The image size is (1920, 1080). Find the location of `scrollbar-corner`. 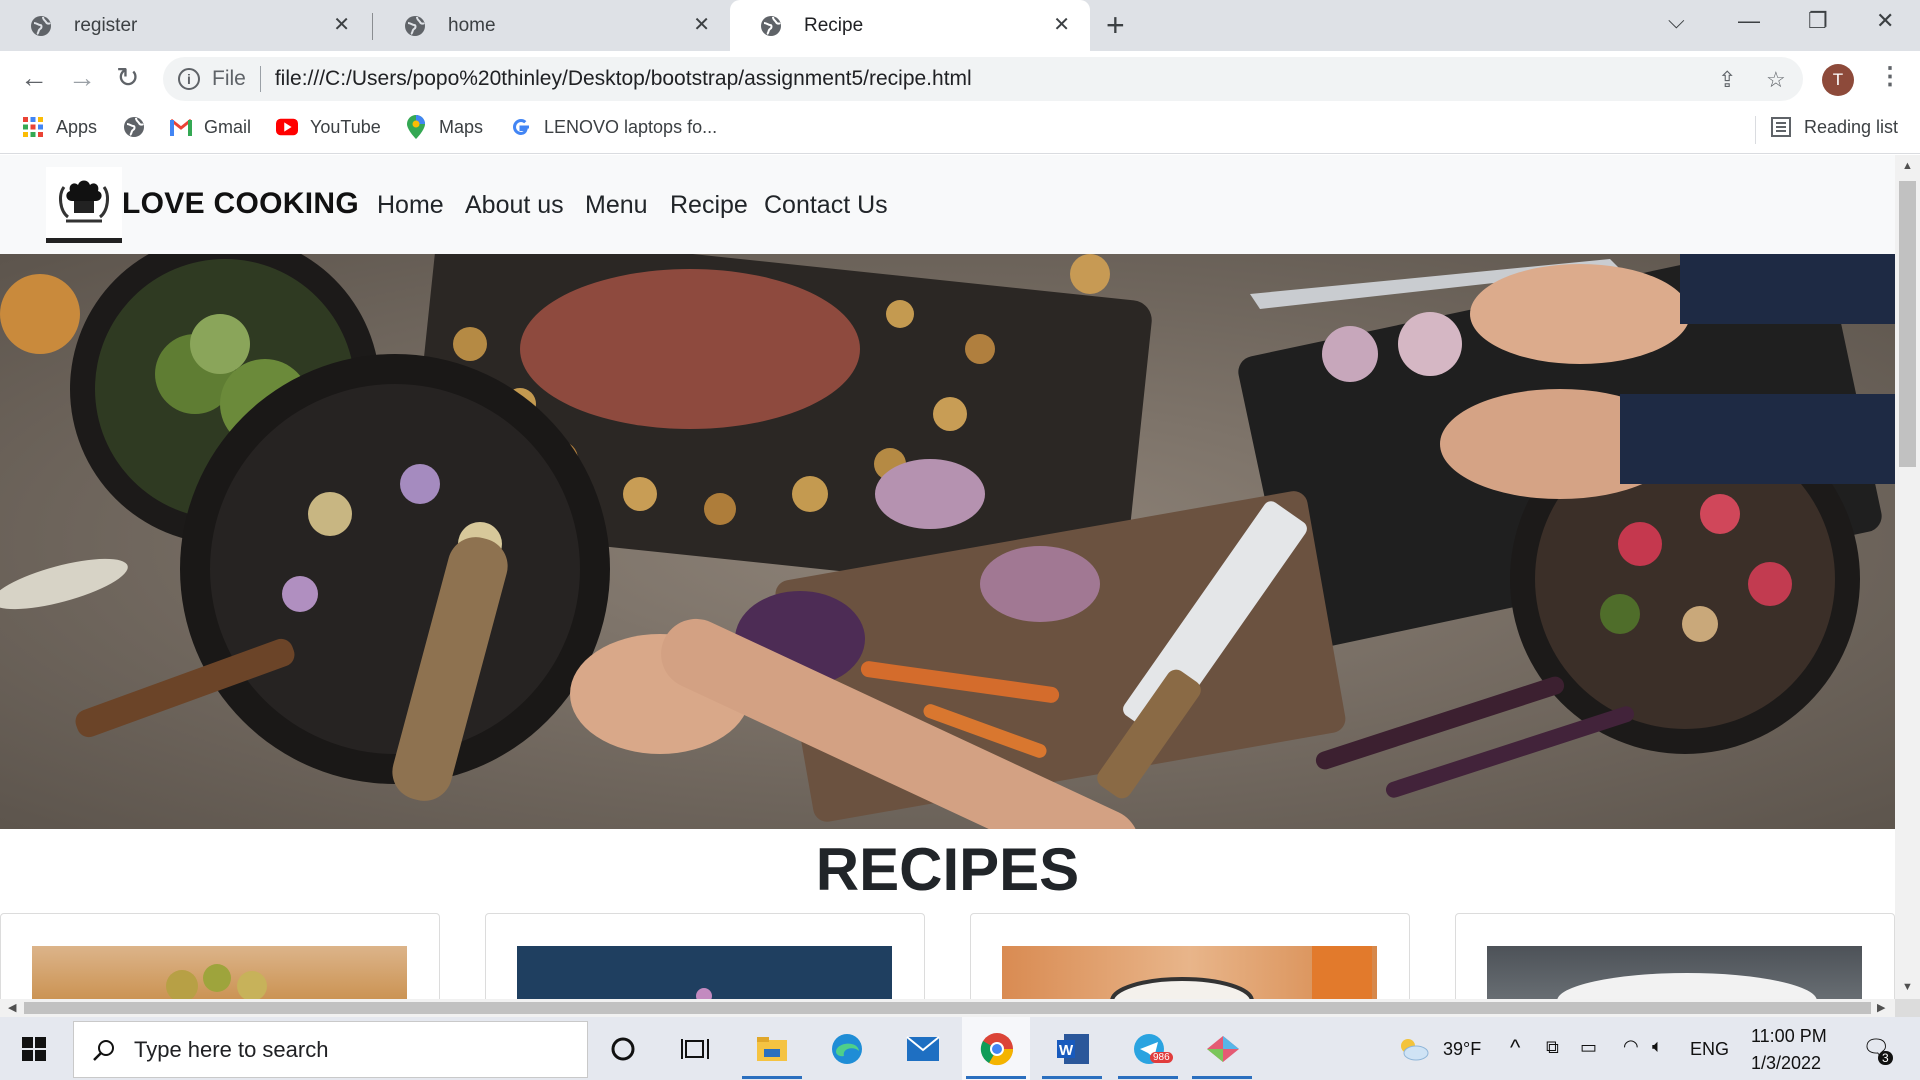

scrollbar-corner is located at coordinates (1907, 1008).